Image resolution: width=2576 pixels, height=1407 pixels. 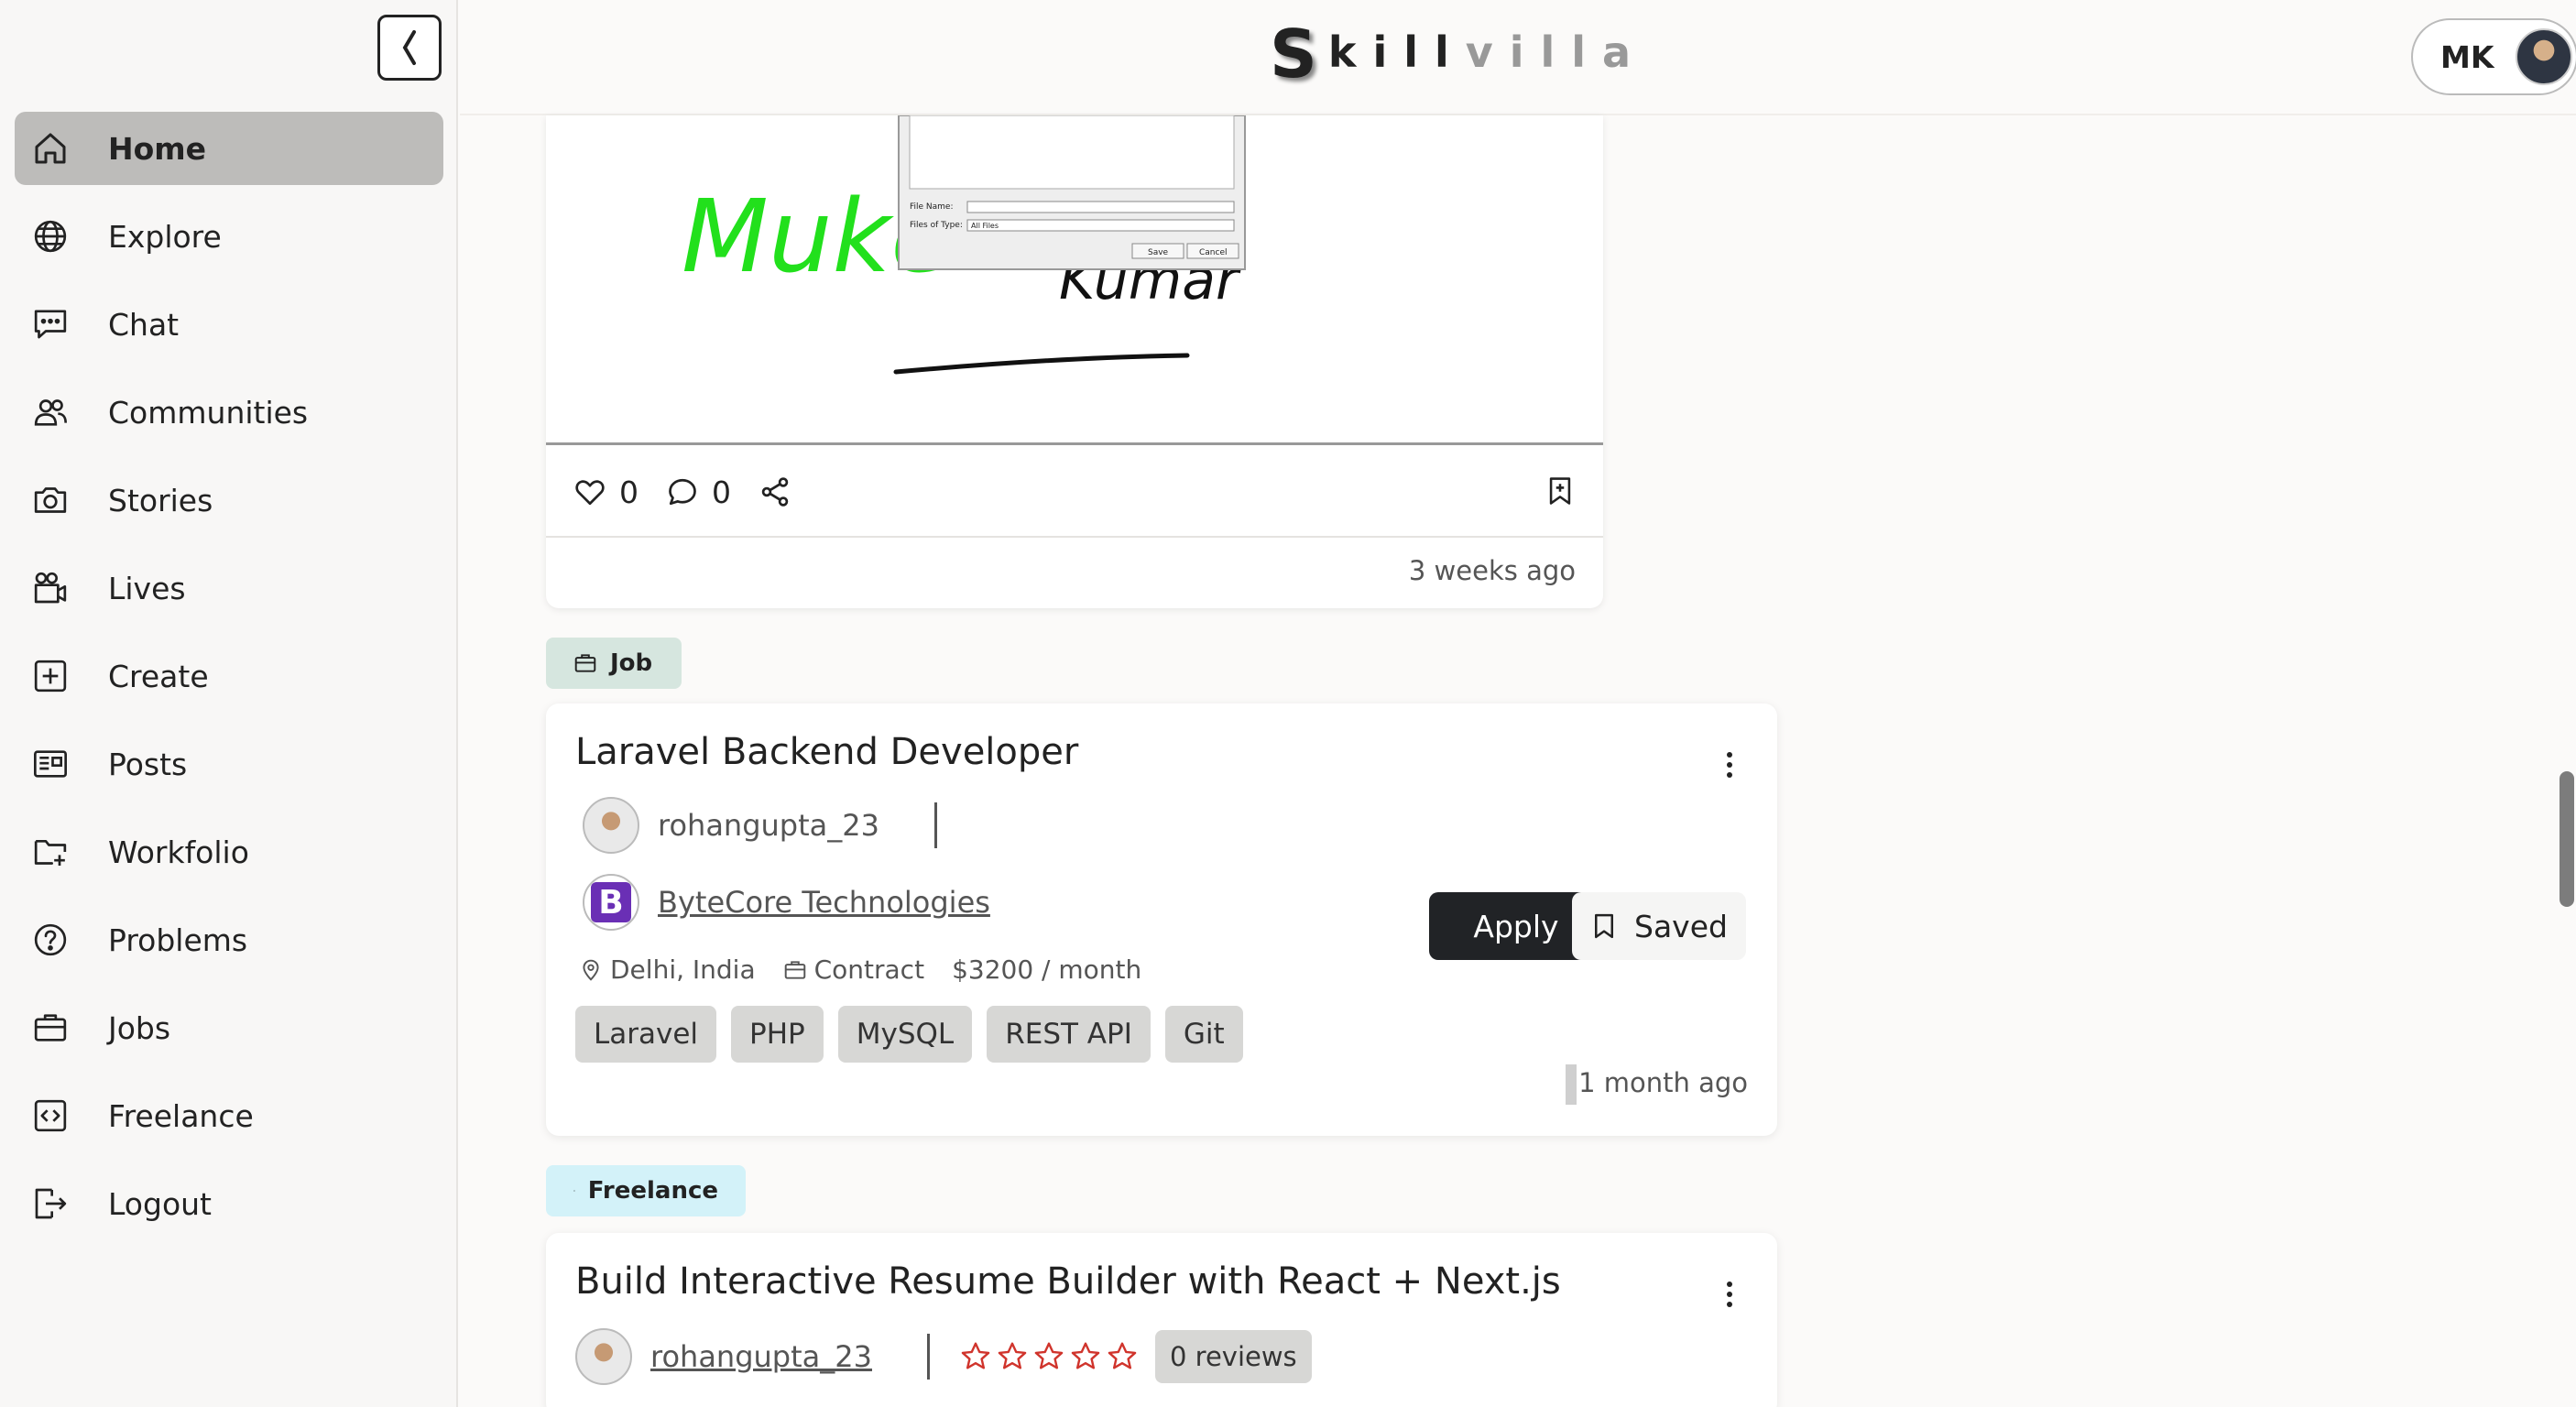 I want to click on job-poster: rohangupta_23, so click(x=760, y=825).